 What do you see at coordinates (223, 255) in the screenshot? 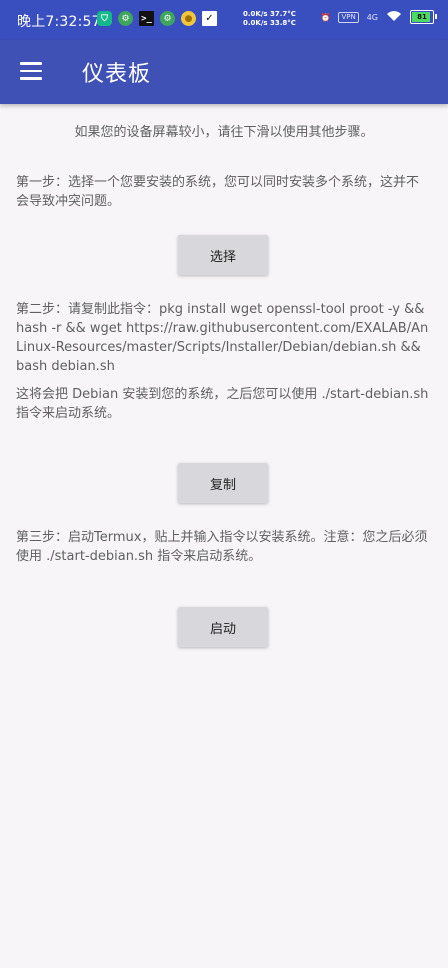
I see `select-button: 选择` at bounding box center [223, 255].